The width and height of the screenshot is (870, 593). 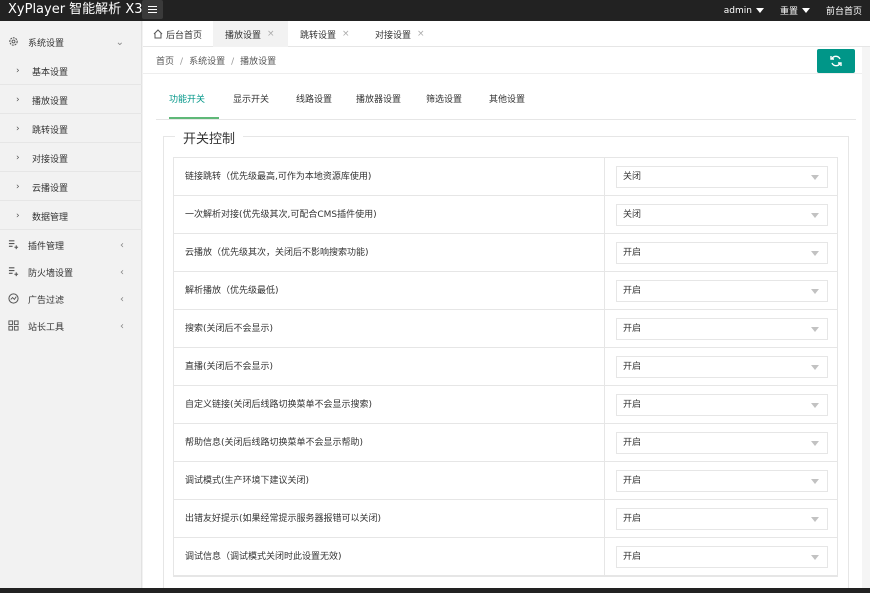 I want to click on table-row: 解析播放（优先级最低) 开启, so click(x=505, y=291).